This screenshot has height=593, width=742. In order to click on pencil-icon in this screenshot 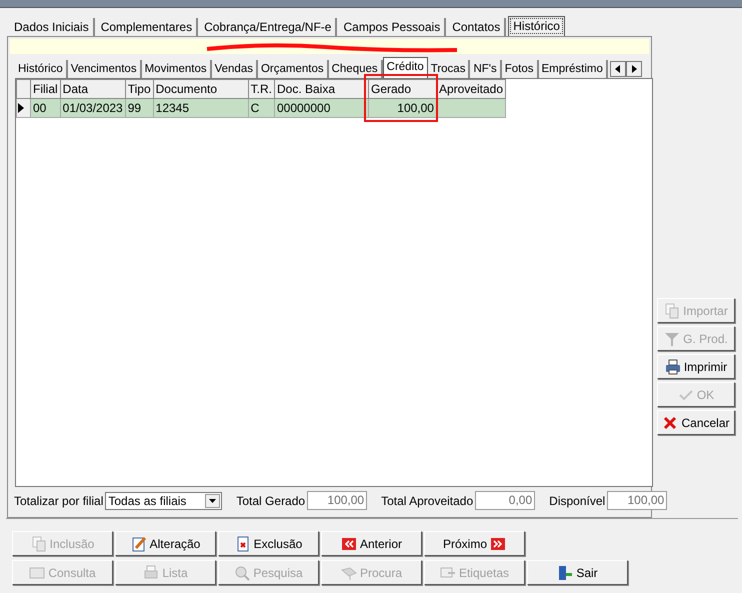, I will do `click(138, 544)`.